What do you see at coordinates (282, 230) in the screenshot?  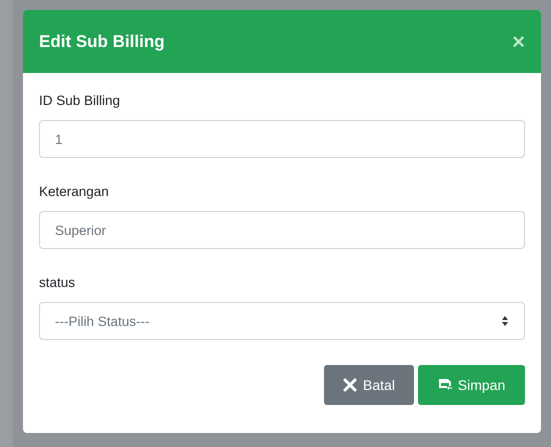 I see `input-field: Superior` at bounding box center [282, 230].